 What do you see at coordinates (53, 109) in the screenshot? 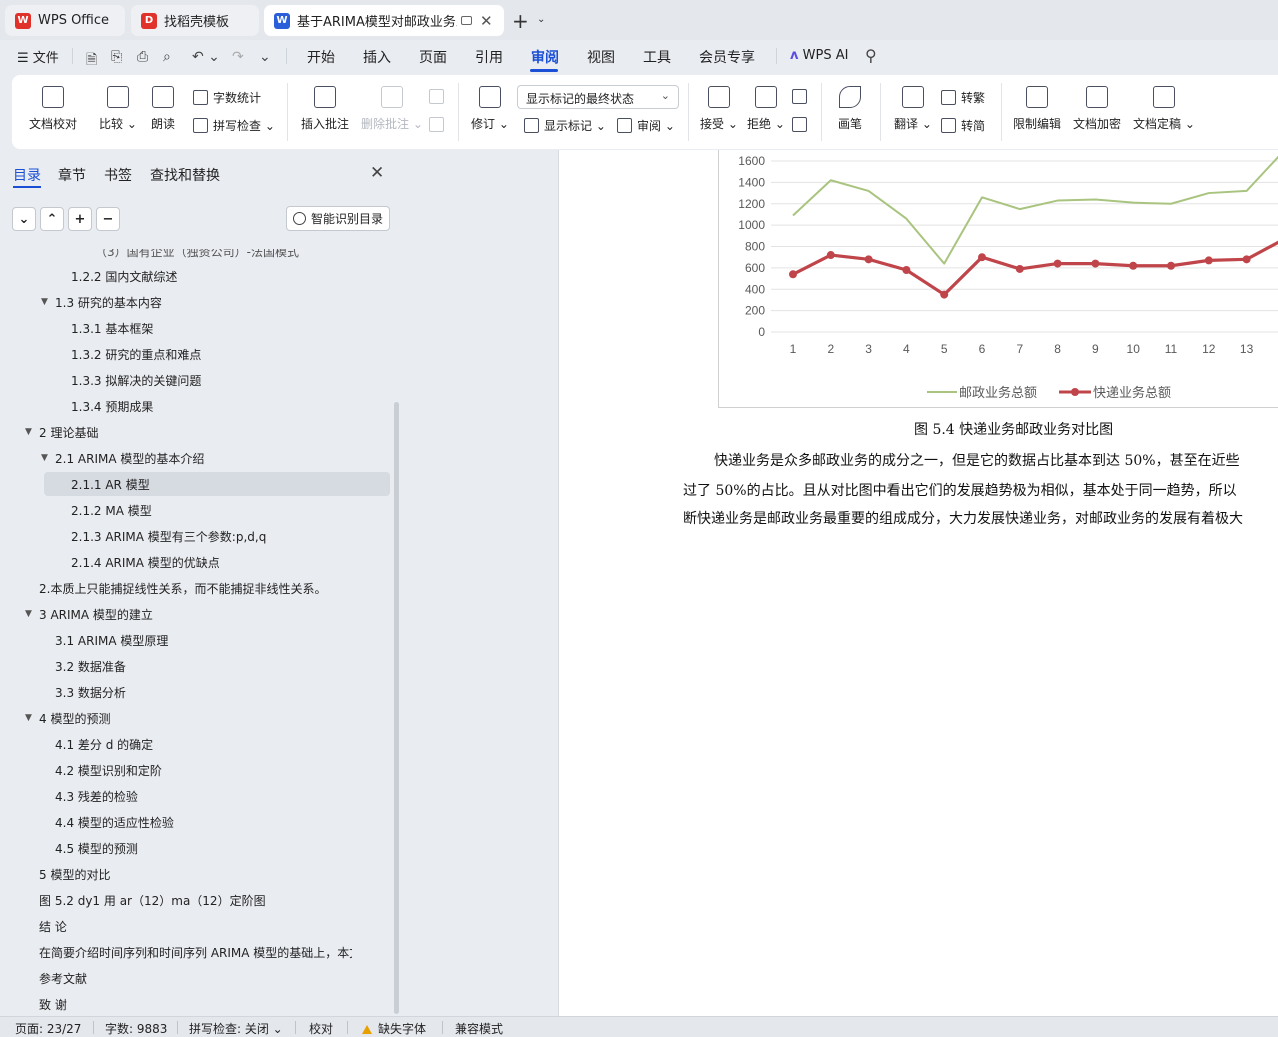
I see `doc-check-button: 文档校对` at bounding box center [53, 109].